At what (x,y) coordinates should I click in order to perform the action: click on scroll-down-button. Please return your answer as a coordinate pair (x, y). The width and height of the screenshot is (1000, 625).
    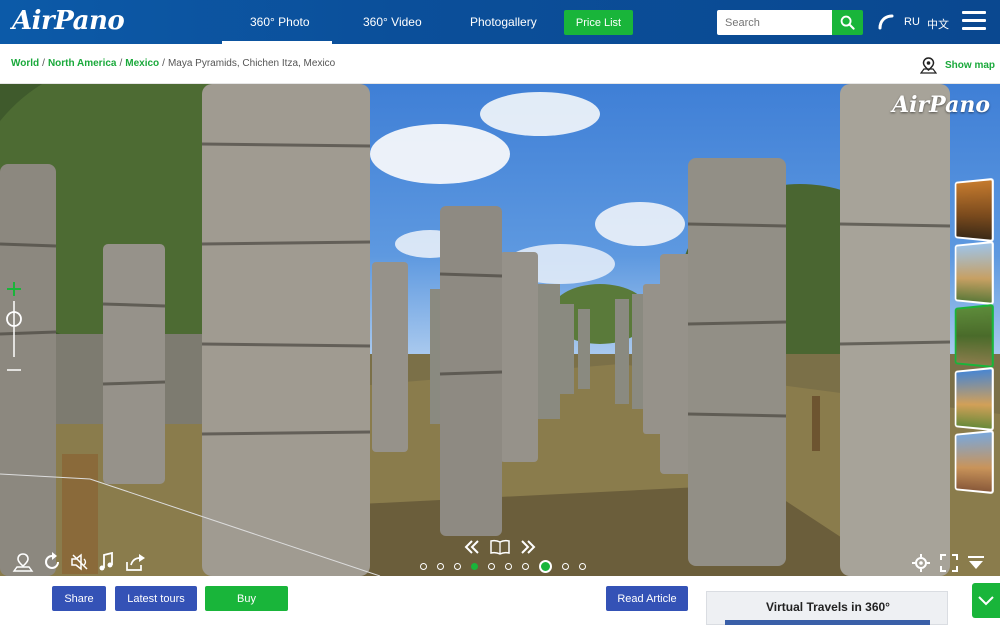
    Looking at the image, I should click on (986, 600).